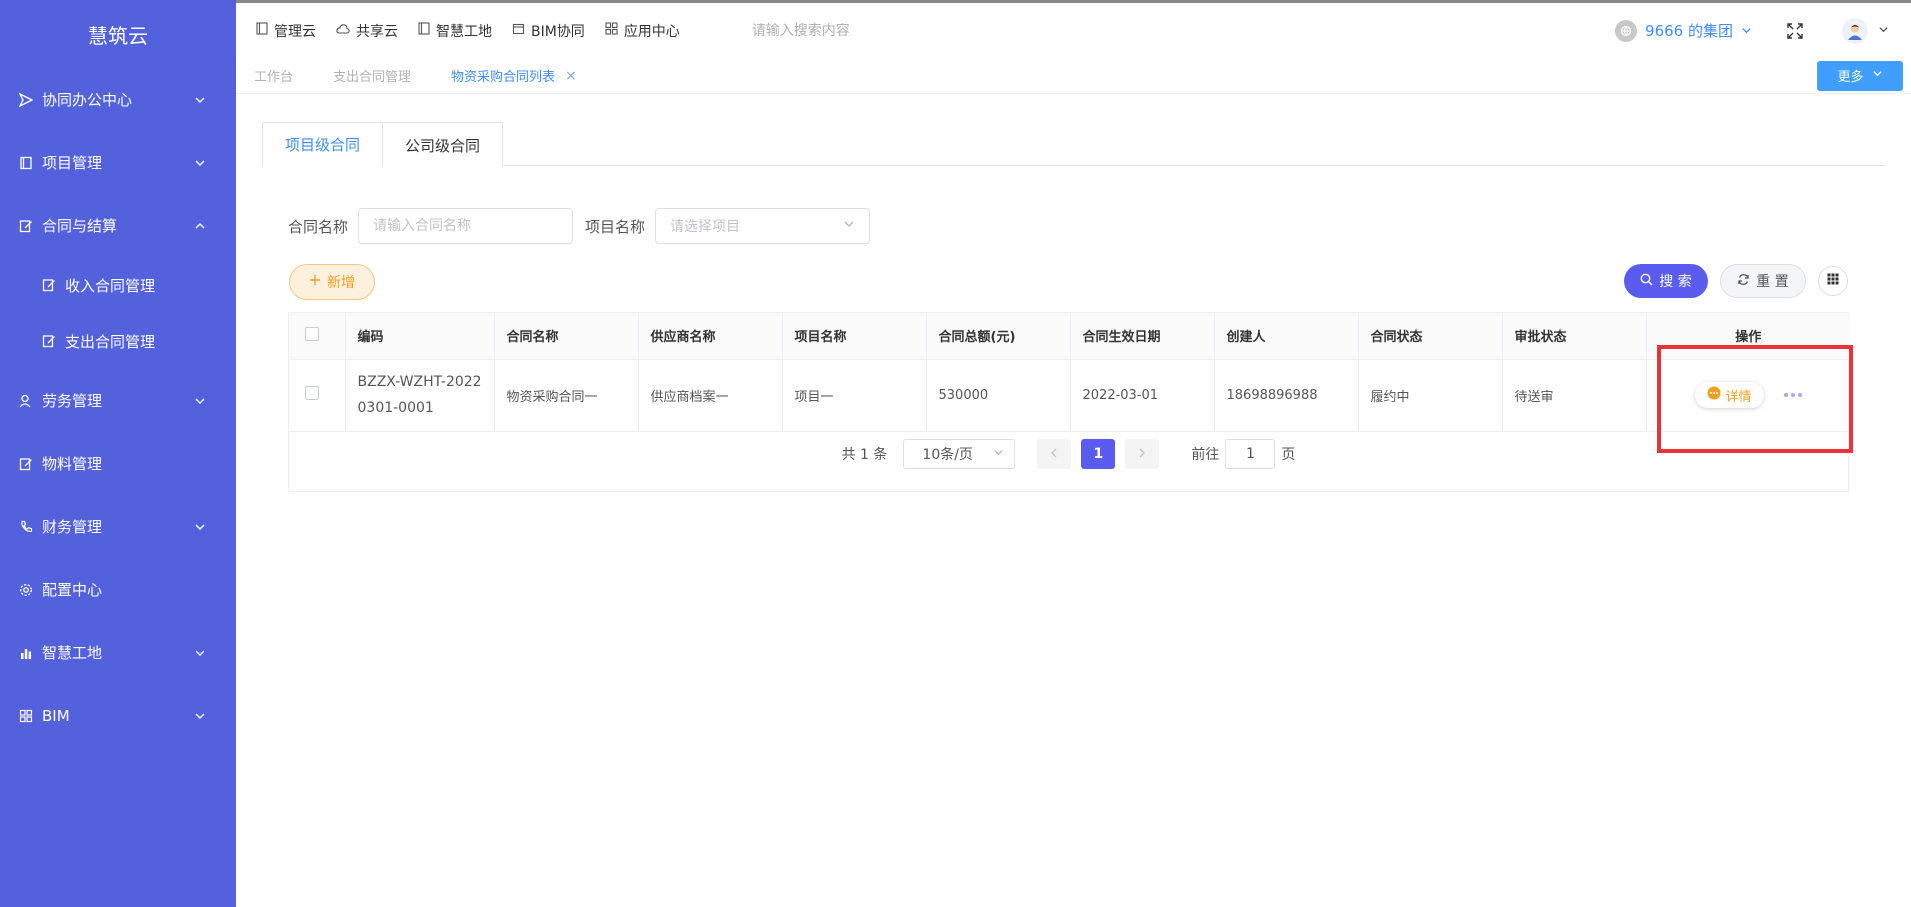 This screenshot has height=907, width=1911. What do you see at coordinates (372, 75) in the screenshot?
I see `tab-expense-contract-mgmt: 支出合同管理` at bounding box center [372, 75].